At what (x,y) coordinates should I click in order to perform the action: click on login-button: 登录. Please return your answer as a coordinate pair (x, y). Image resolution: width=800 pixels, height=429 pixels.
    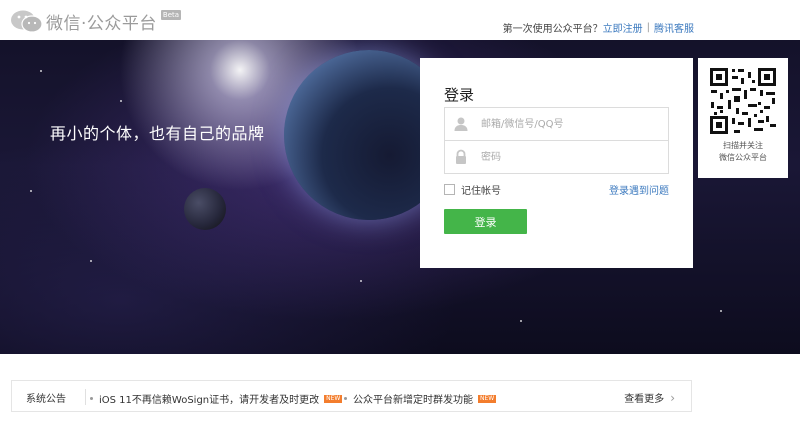
    Looking at the image, I should click on (485, 221).